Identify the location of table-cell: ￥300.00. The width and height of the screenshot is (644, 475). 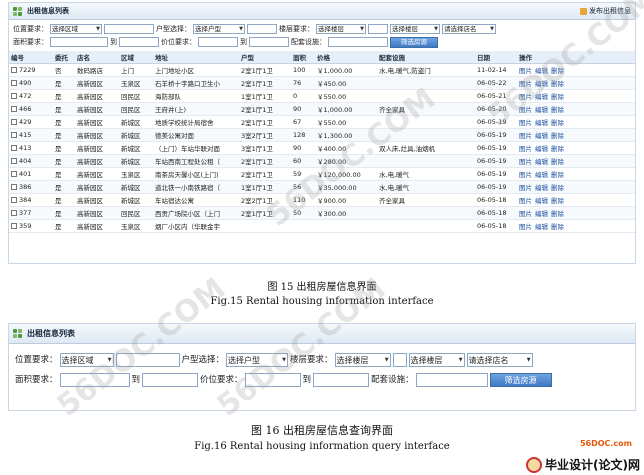
(346, 213).